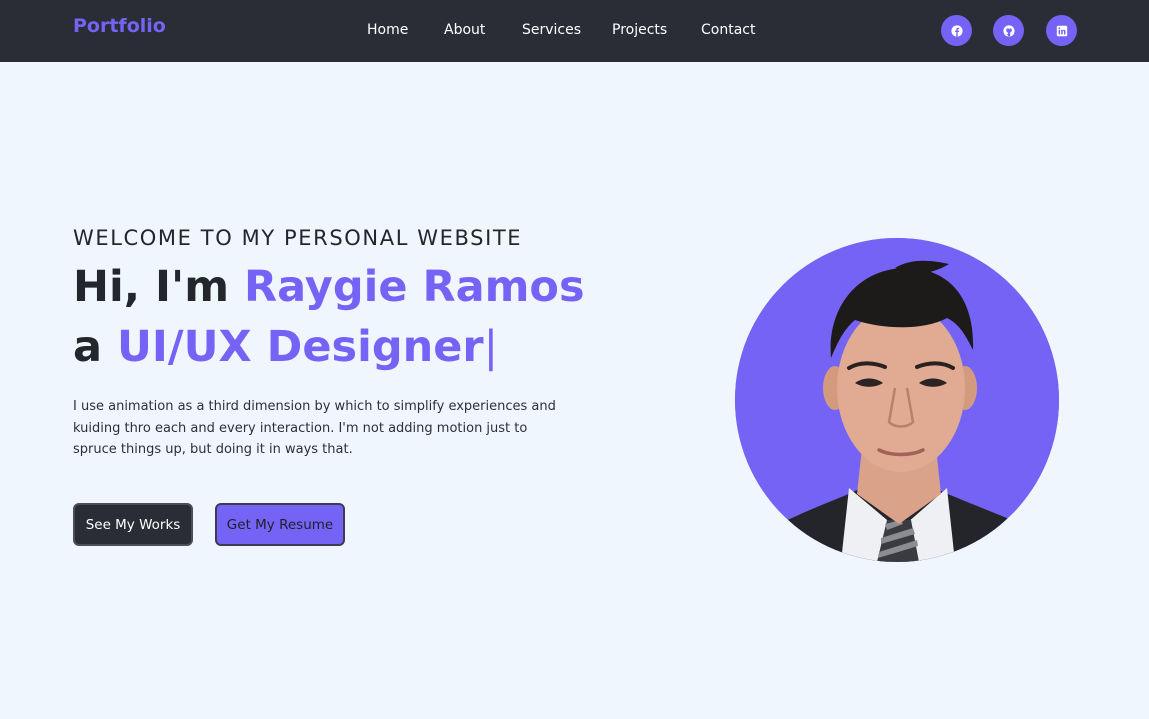 The width and height of the screenshot is (1149, 719). I want to click on role-prefix: a, so click(95, 347).